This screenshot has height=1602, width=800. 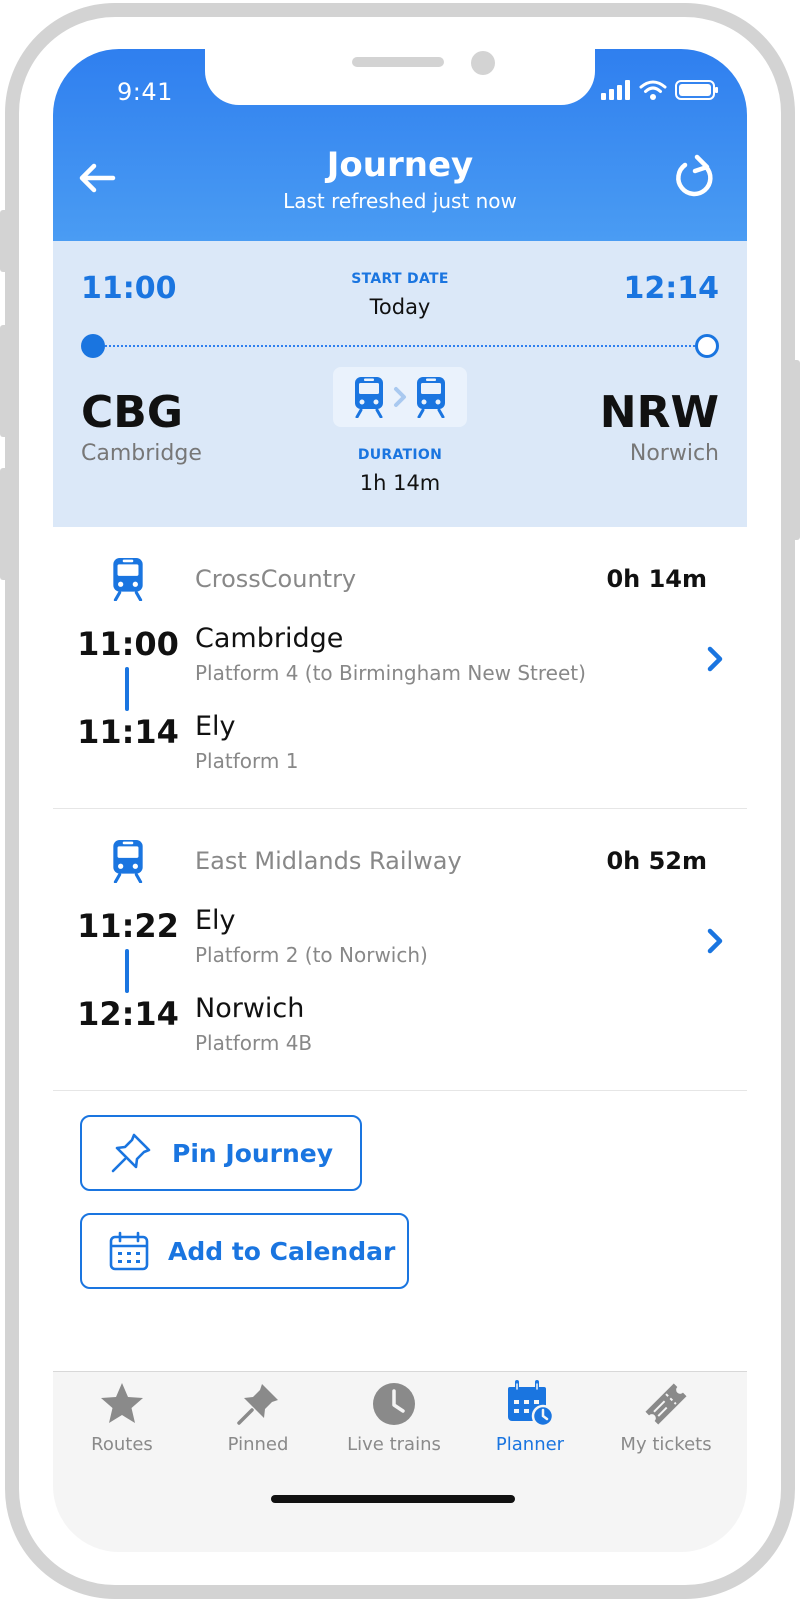 I want to click on change-badge, so click(x=400, y=397).